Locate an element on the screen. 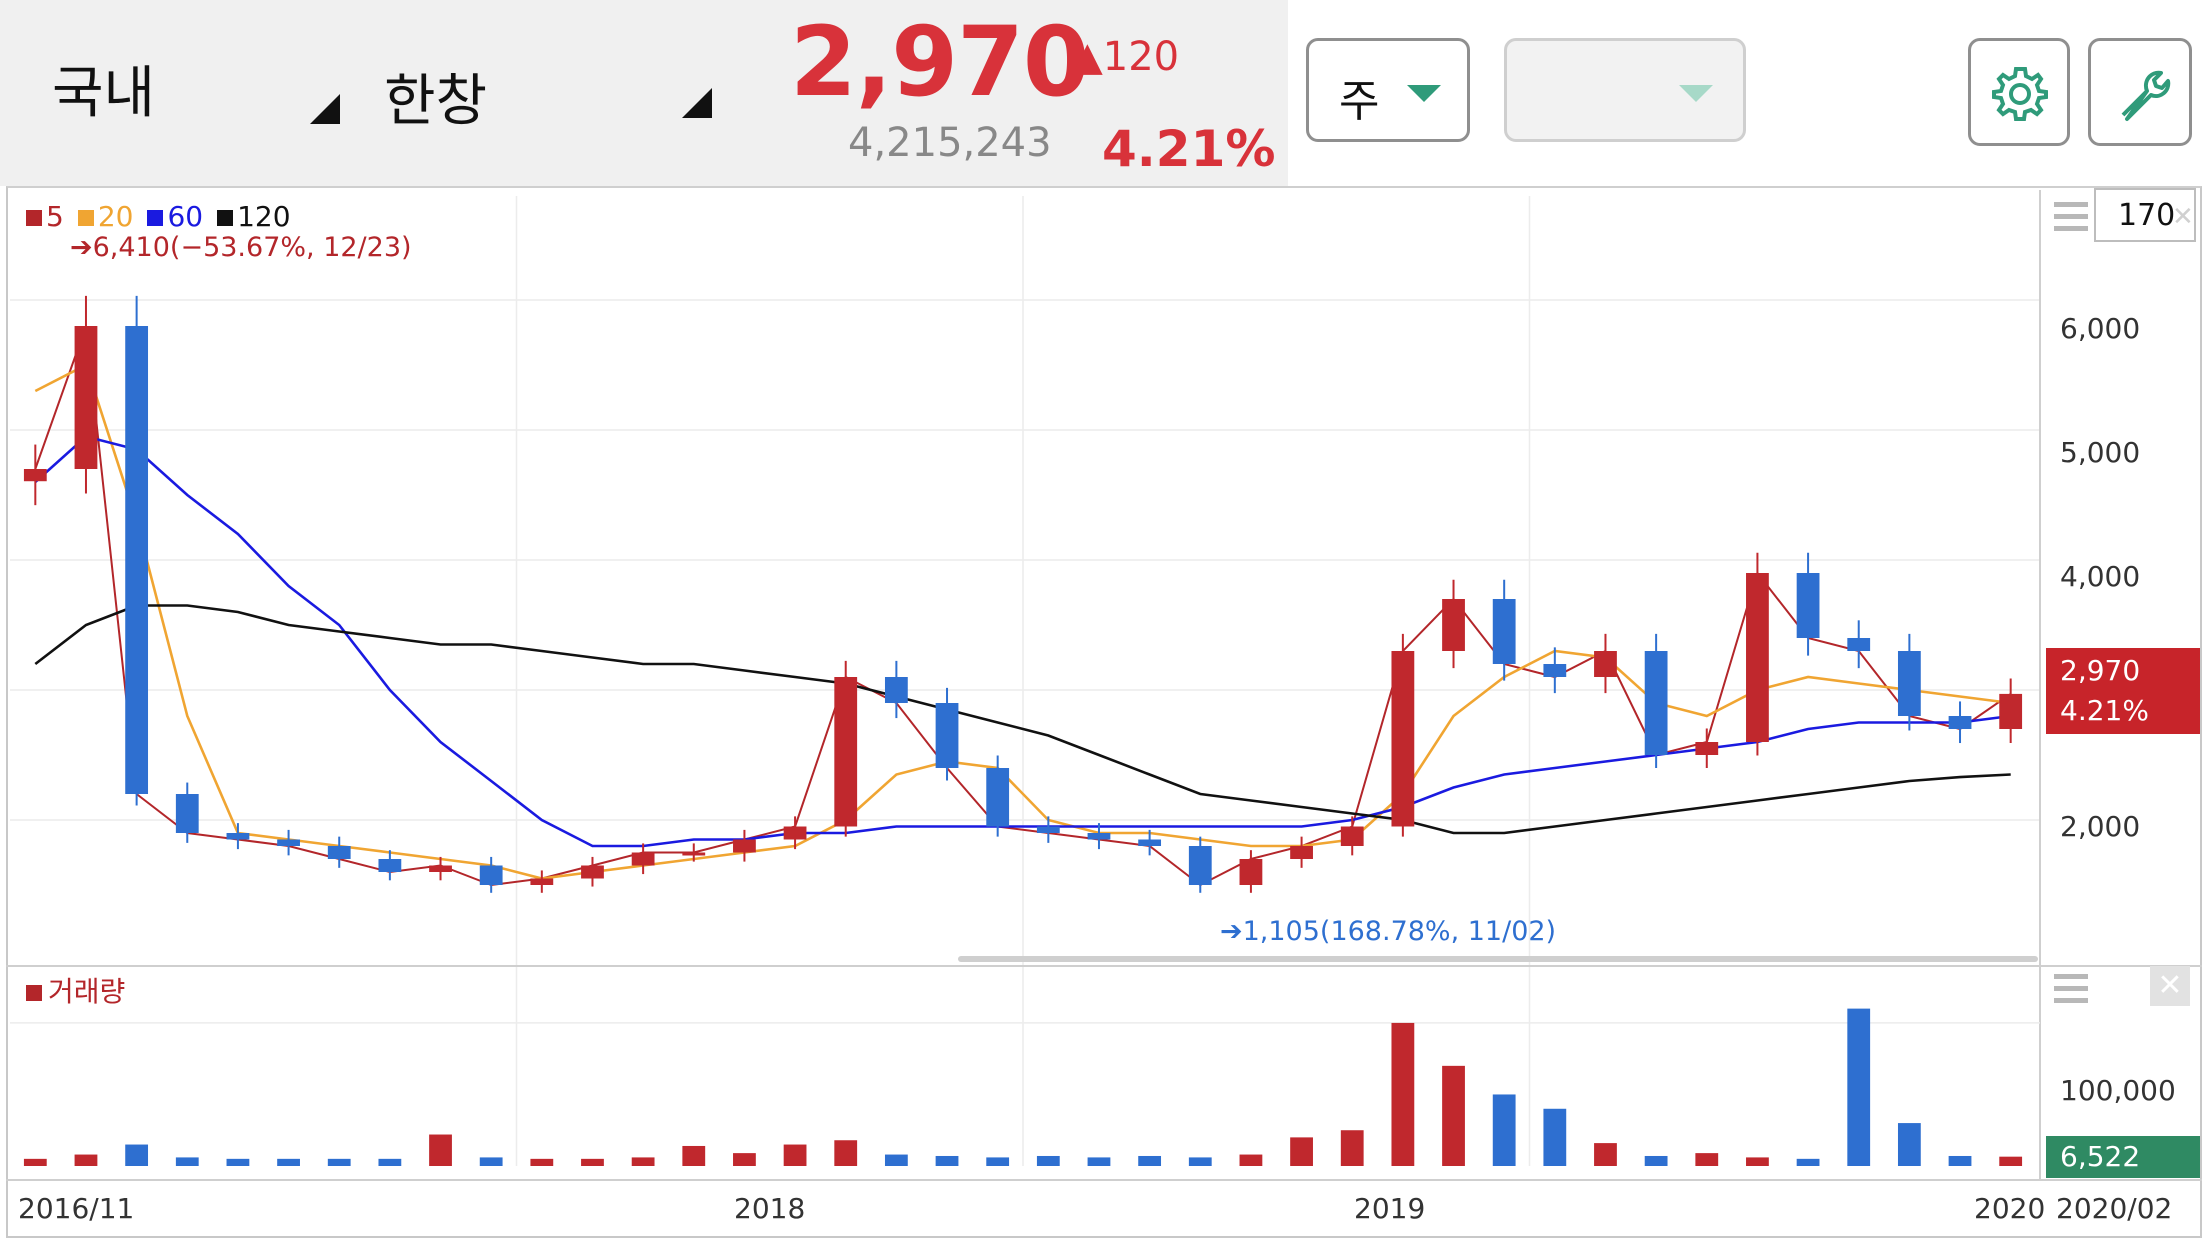  y-tick-5000: 5,000 is located at coordinates (2100, 452).